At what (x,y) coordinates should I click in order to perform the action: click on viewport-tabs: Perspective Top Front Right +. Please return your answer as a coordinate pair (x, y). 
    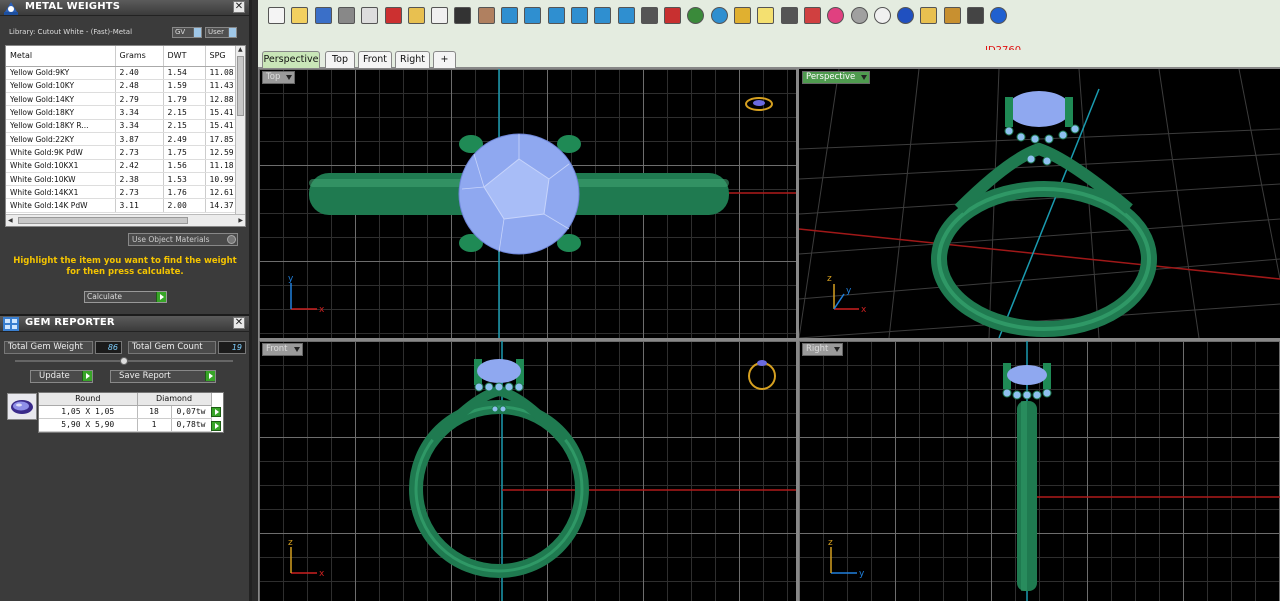
    Looking at the image, I should click on (769, 59).